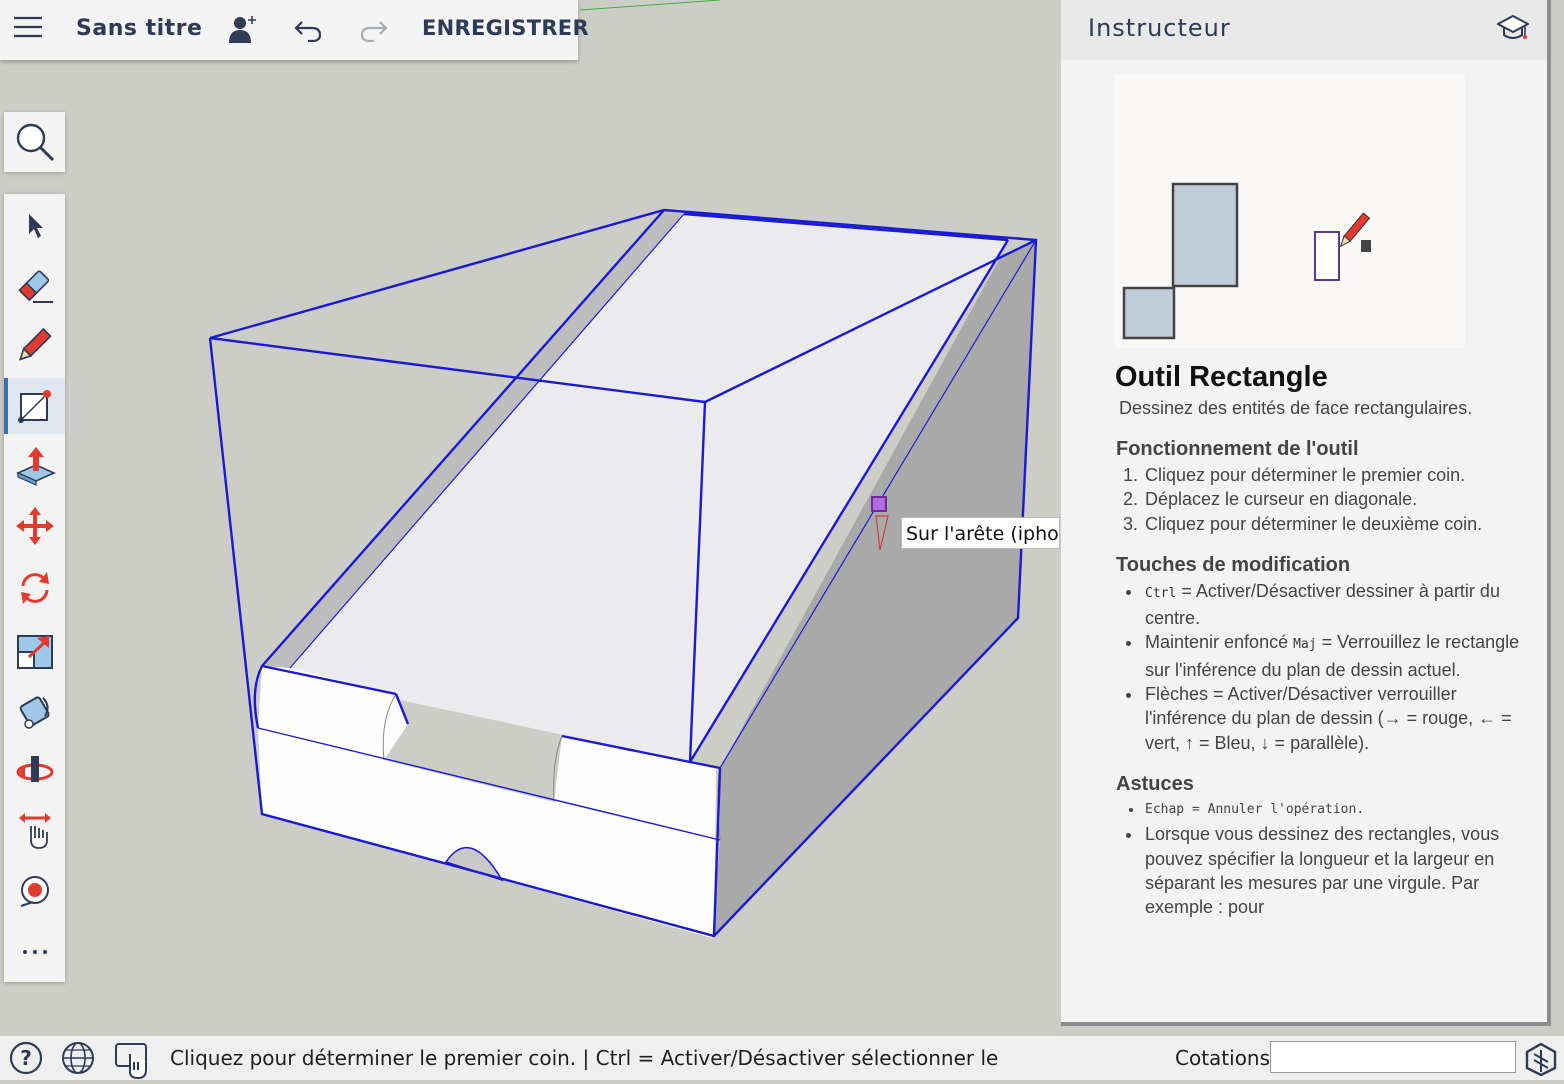 This screenshot has height=1084, width=1564. Describe the element at coordinates (980, 533) in the screenshot. I see `inference-tooltip: Sur l'arête (iphone)` at that location.